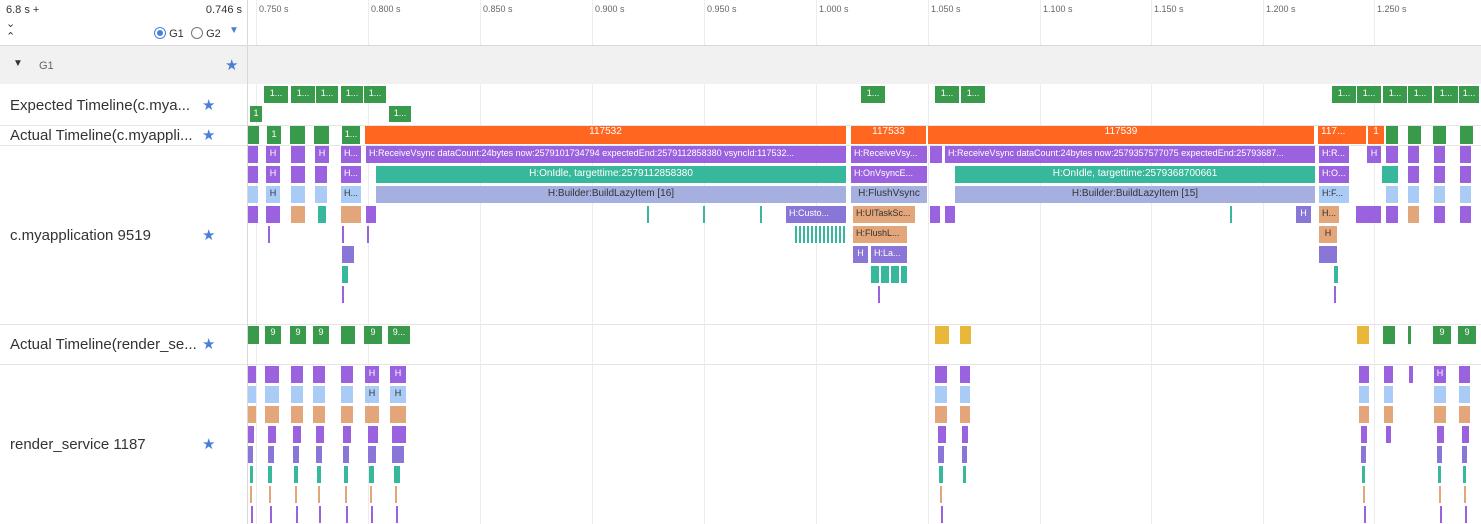 Image resolution: width=1481 pixels, height=524 pixels. What do you see at coordinates (820, 234) in the screenshot?
I see `slice-dense` at bounding box center [820, 234].